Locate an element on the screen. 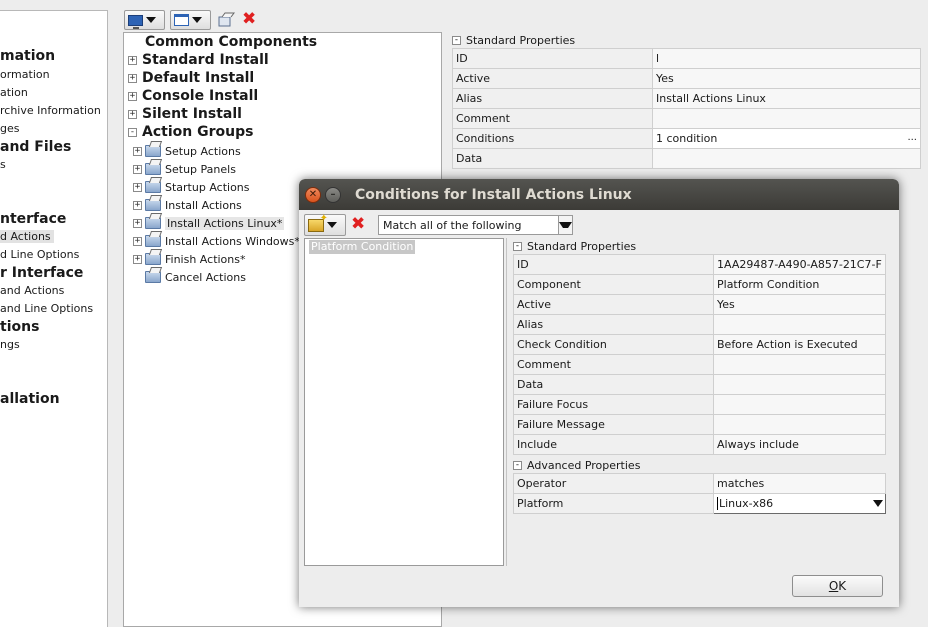 Image resolution: width=928 pixels, height=627 pixels. splitter-handle is located at coordinates (507, 402).